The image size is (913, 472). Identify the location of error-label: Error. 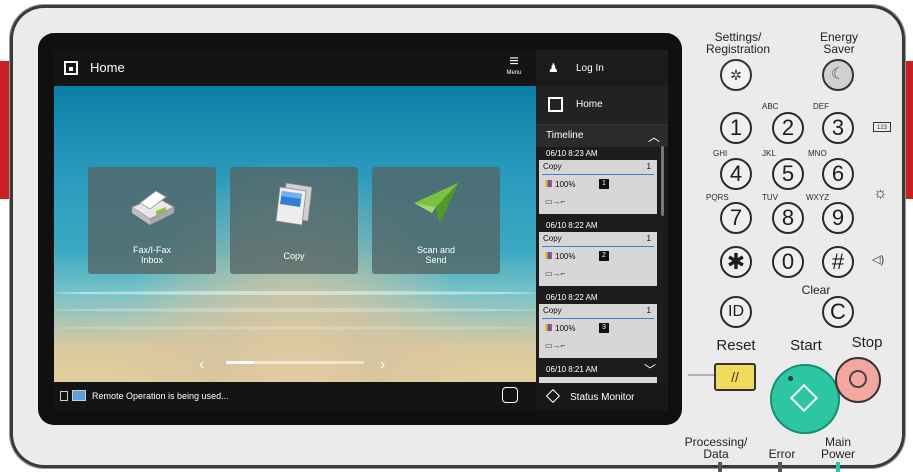
(782, 454).